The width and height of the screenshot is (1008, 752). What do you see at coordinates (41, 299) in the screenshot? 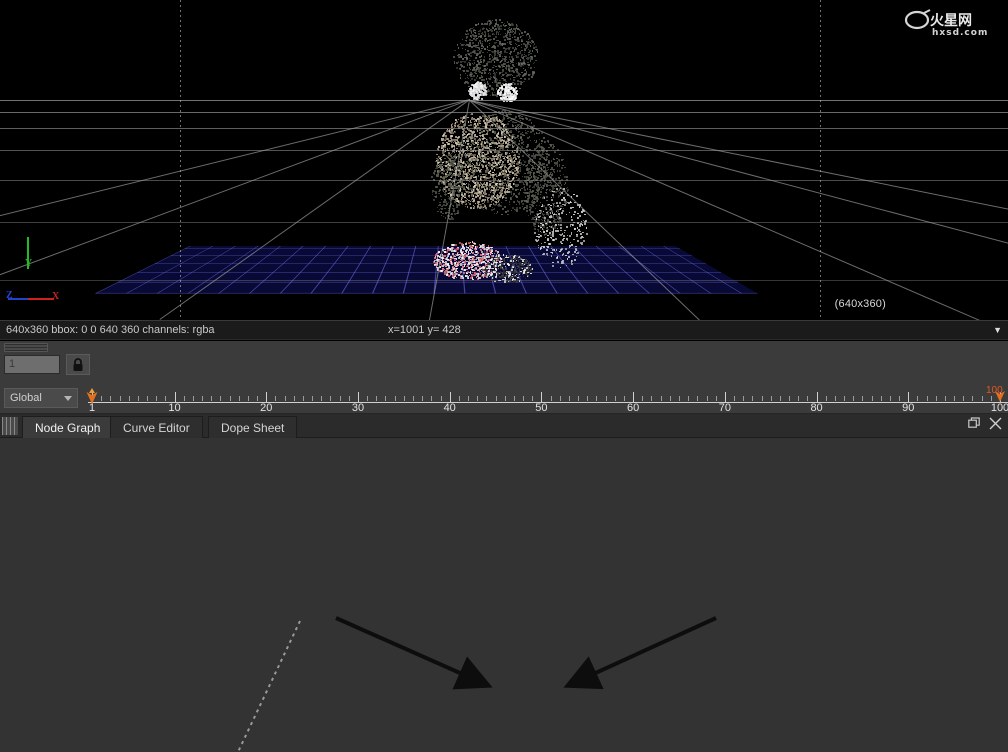
I see `axis-x-line` at bounding box center [41, 299].